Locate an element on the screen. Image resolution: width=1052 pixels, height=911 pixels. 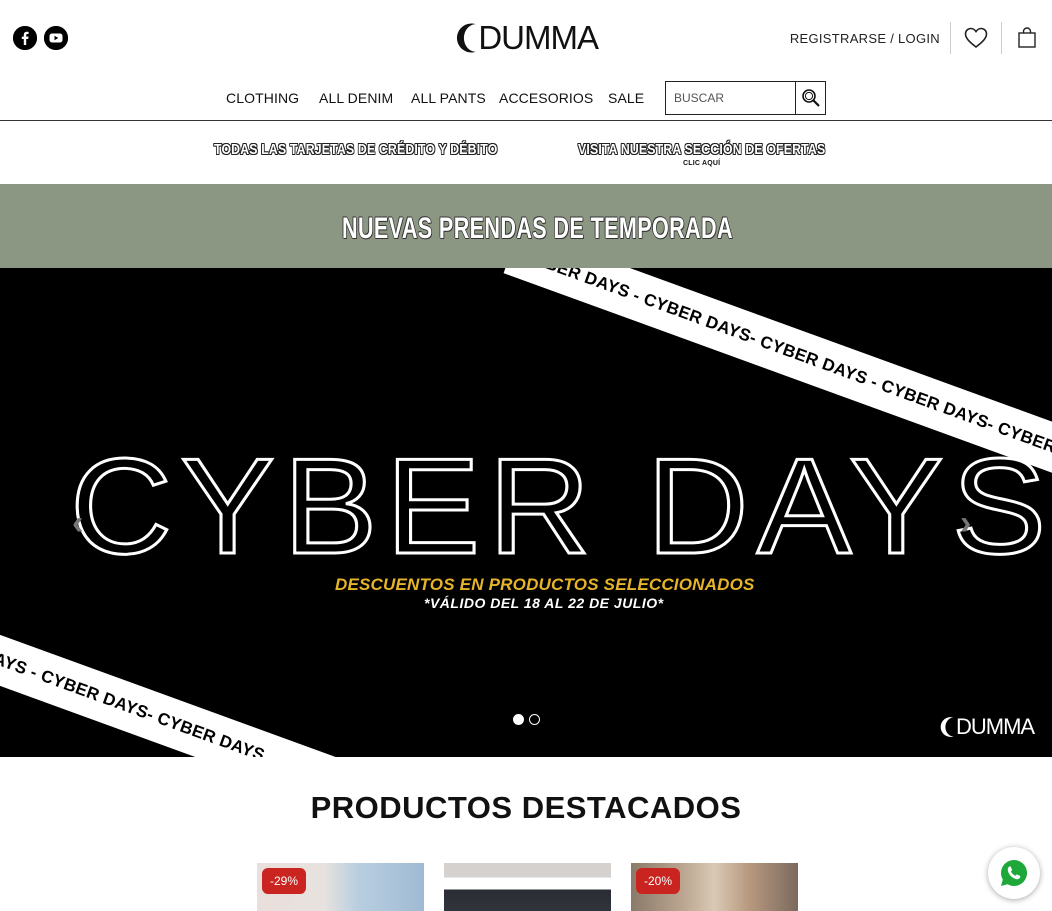
heart-icon is located at coordinates (976, 38).